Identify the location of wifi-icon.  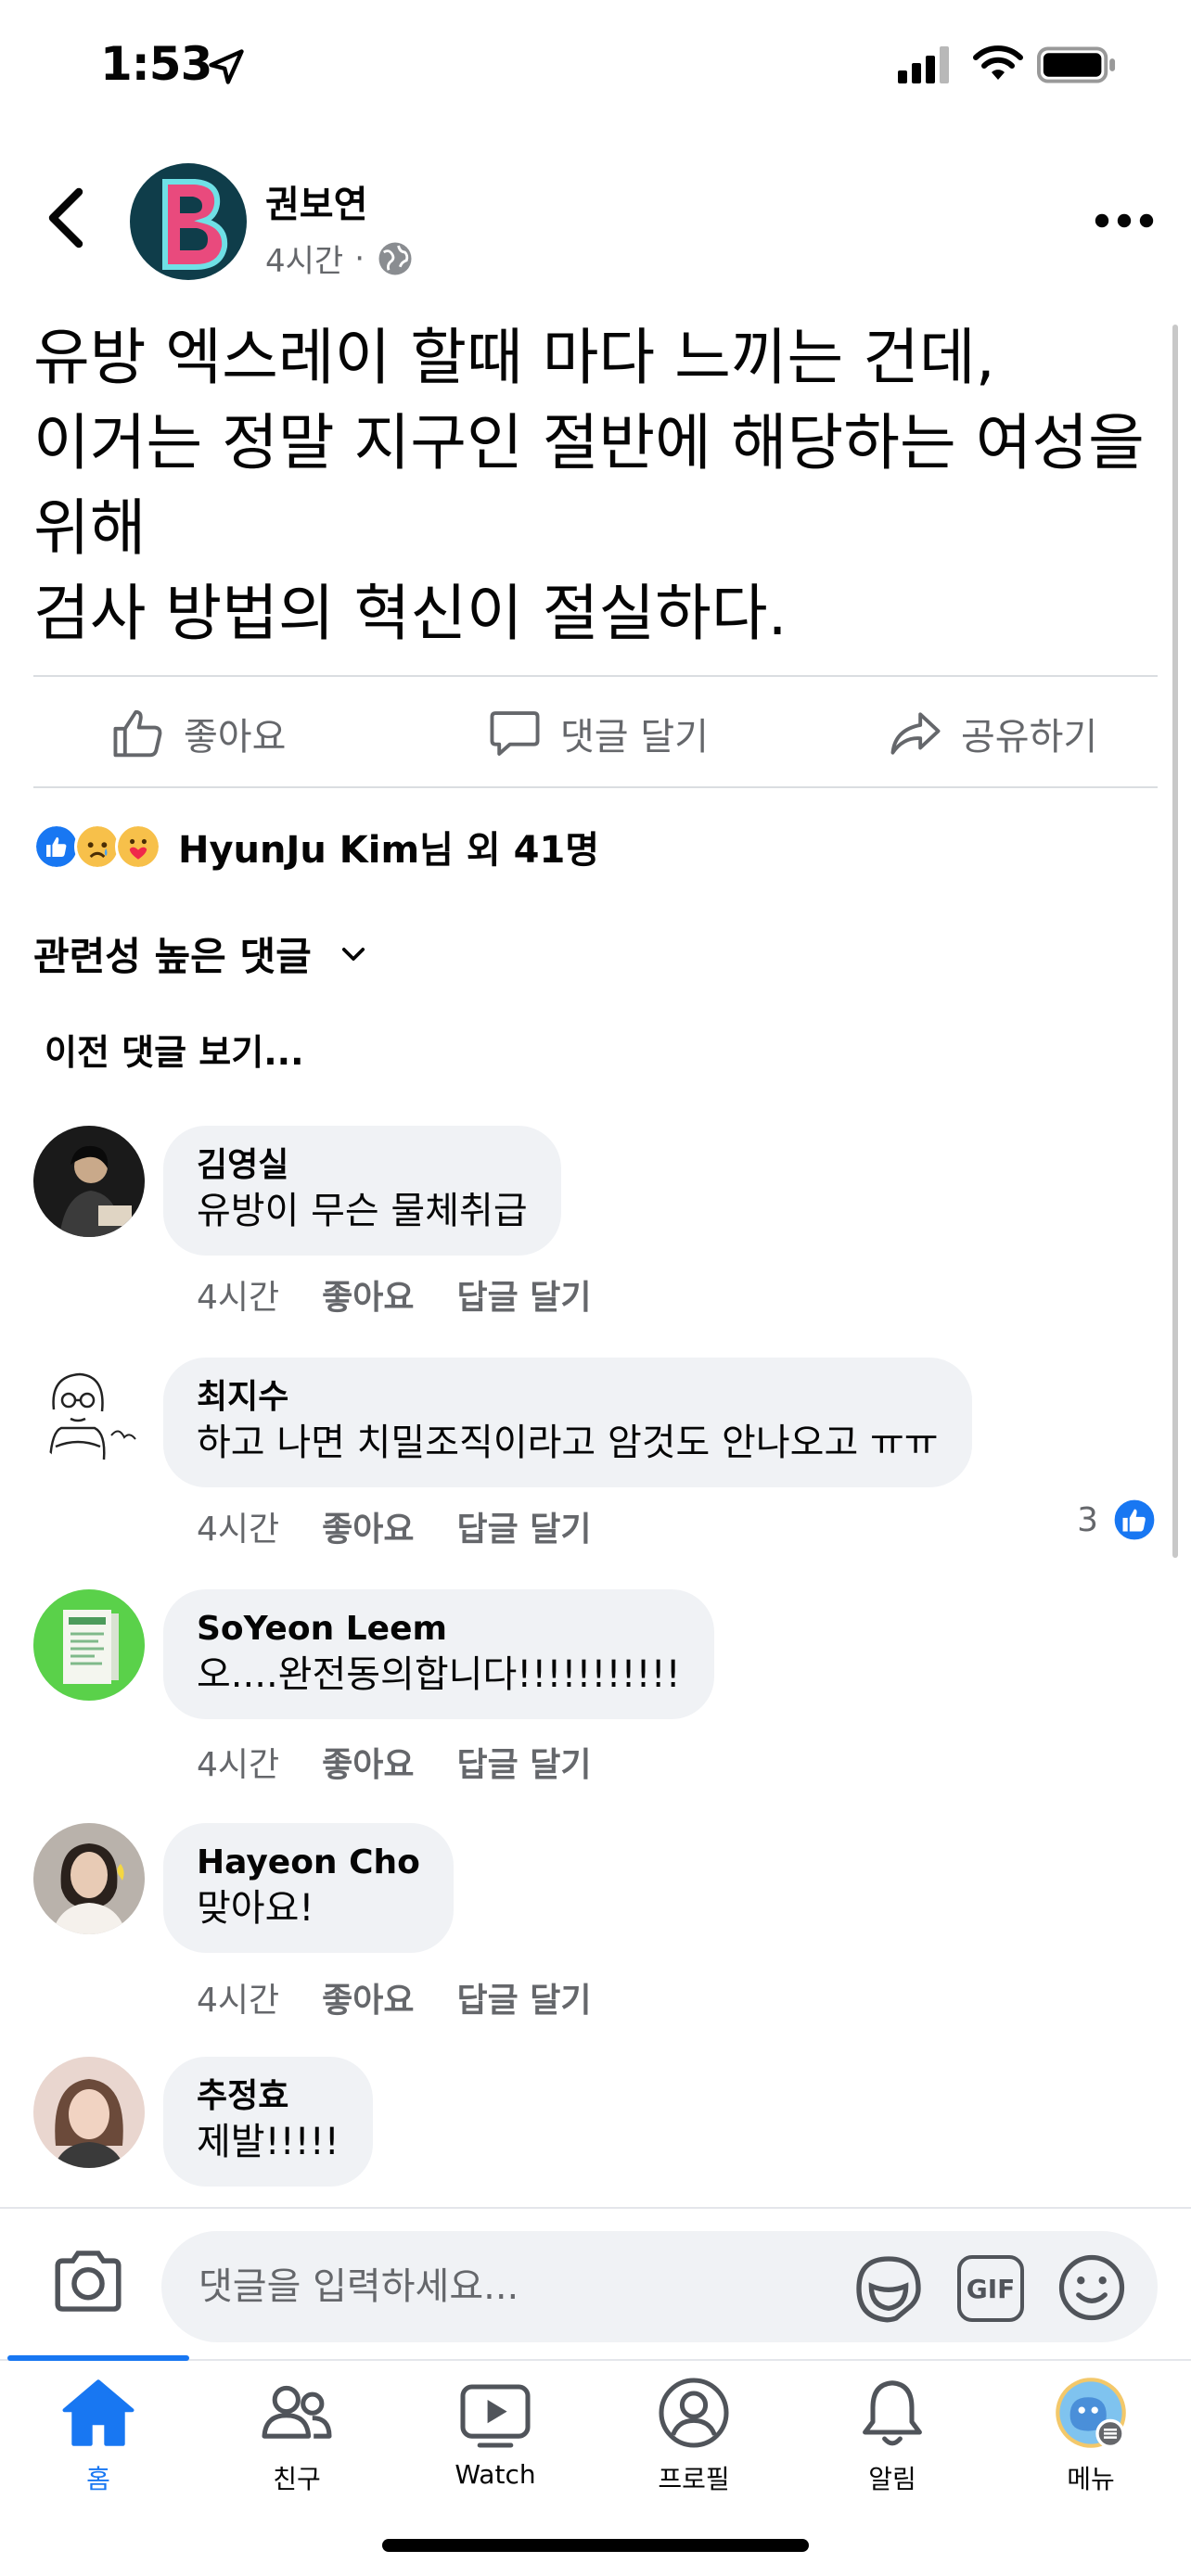
(998, 62).